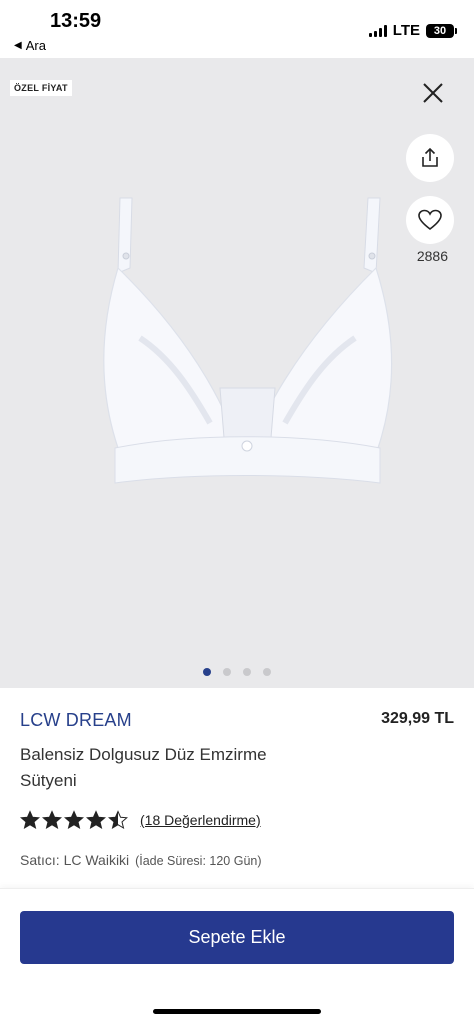  What do you see at coordinates (200, 820) in the screenshot?
I see `review-count-link: (18 Değerlendirme)` at bounding box center [200, 820].